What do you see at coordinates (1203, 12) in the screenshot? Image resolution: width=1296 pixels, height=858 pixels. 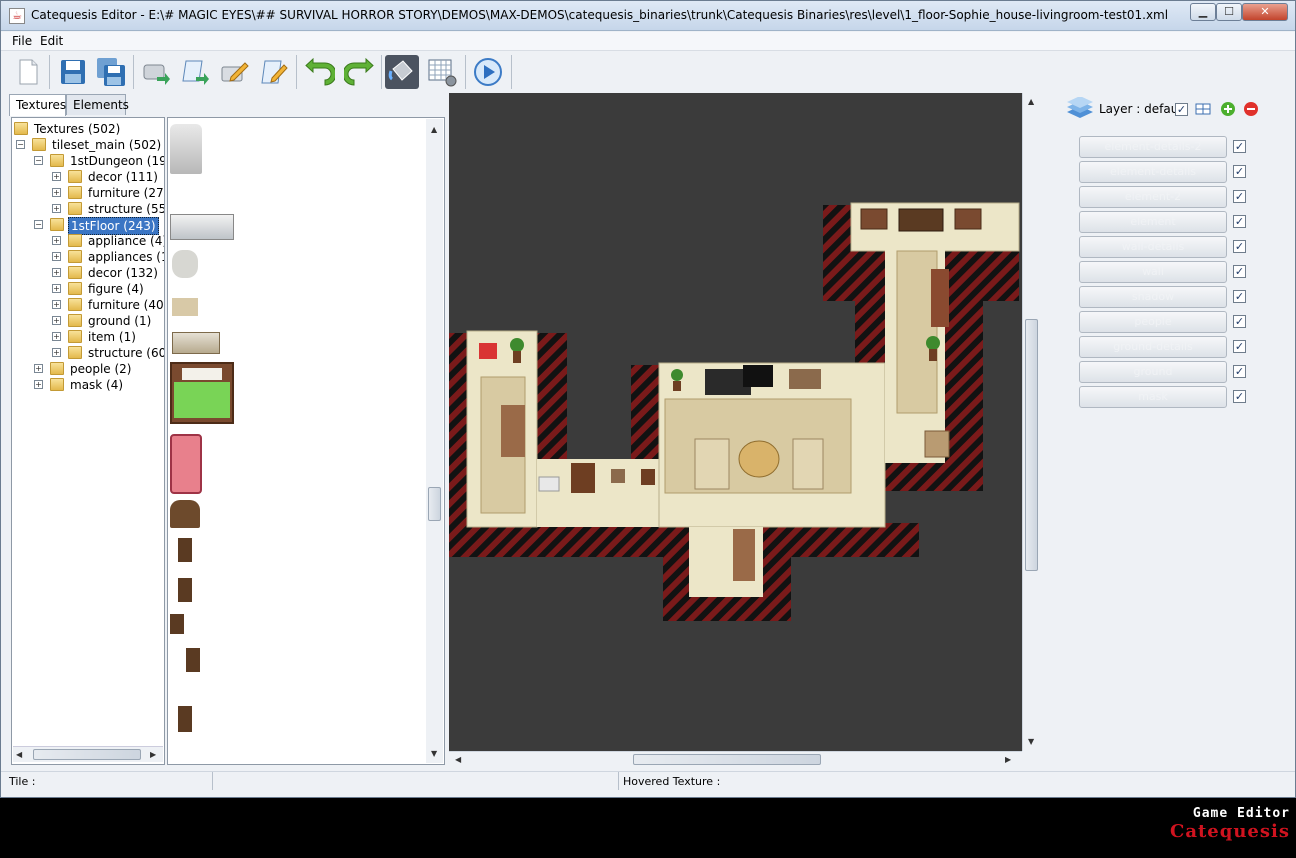 I see `minimize-button: ▁` at bounding box center [1203, 12].